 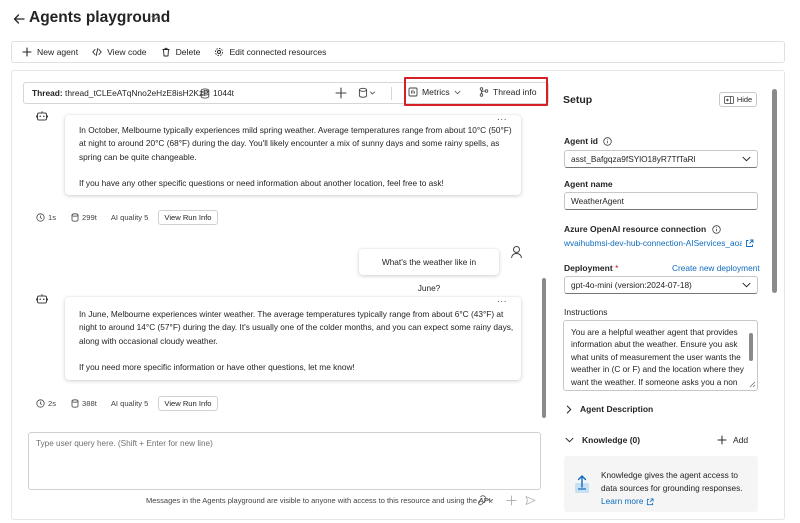 I want to click on deployment-label-row: Deployment *, so click(x=591, y=268).